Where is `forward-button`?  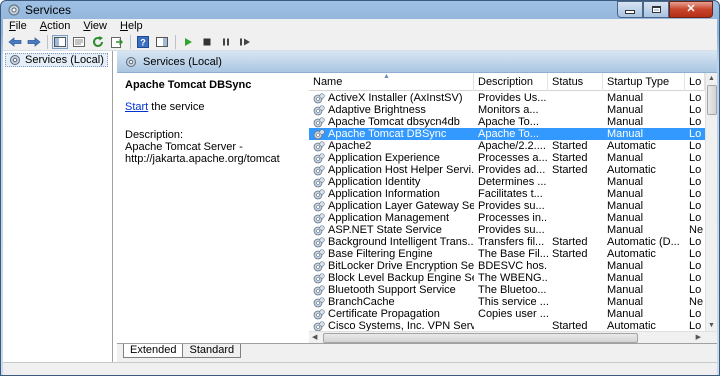 forward-button is located at coordinates (34, 42).